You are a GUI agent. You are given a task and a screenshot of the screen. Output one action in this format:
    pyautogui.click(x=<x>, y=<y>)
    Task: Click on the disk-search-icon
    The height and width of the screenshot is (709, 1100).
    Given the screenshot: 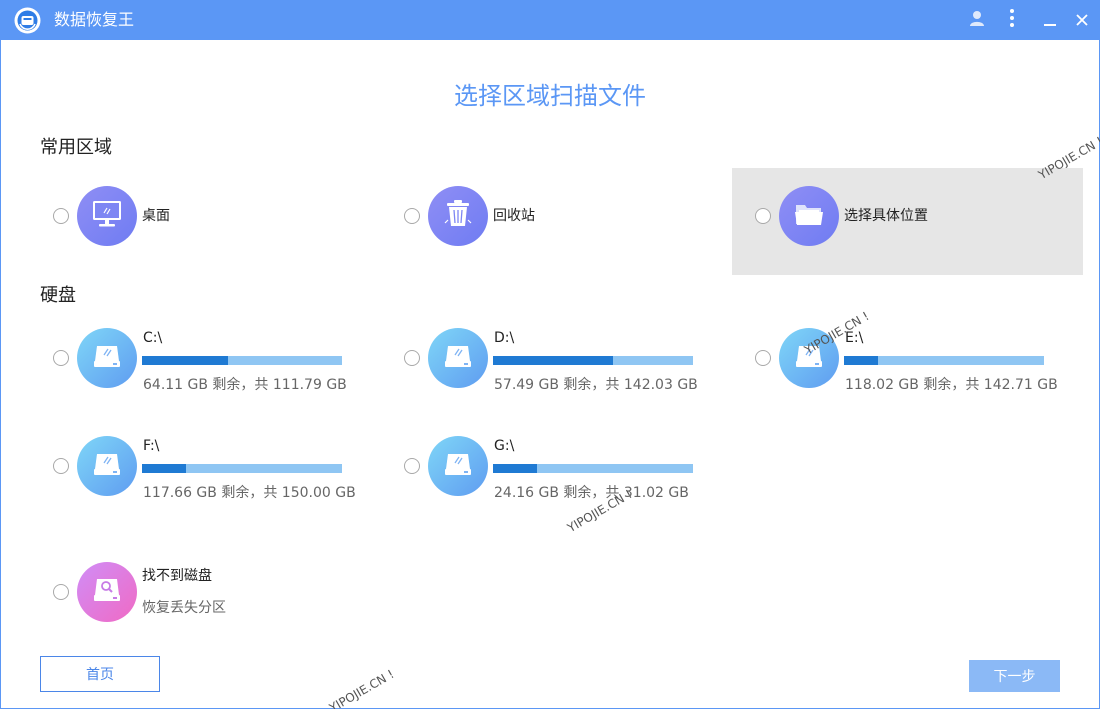 What is the action you would take?
    pyautogui.click(x=107, y=592)
    